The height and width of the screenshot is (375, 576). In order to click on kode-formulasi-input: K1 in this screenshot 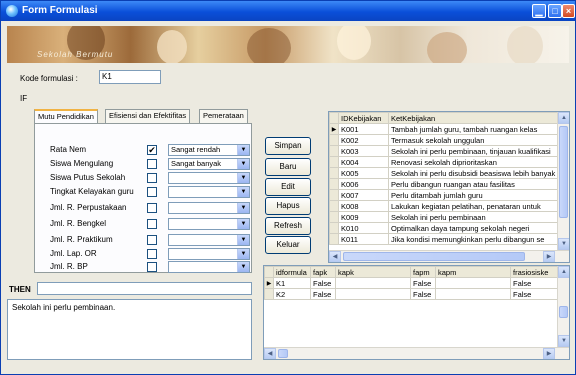, I will do `click(130, 77)`.